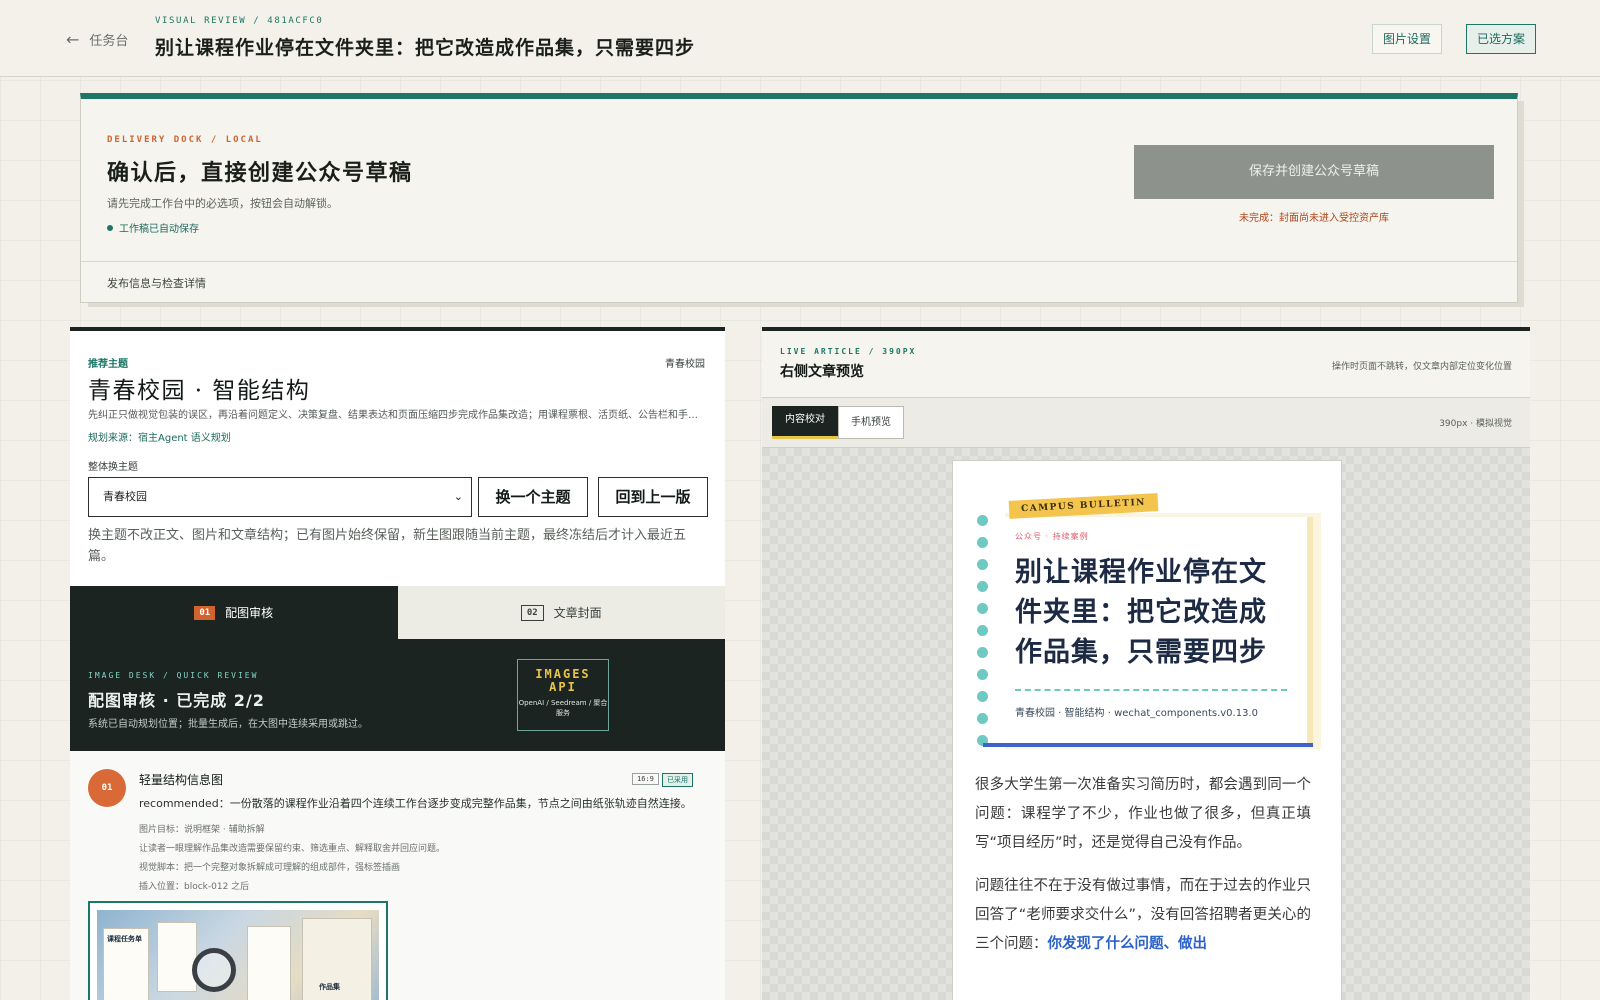  I want to click on image-card-title: 轻量结构信息图, so click(181, 780).